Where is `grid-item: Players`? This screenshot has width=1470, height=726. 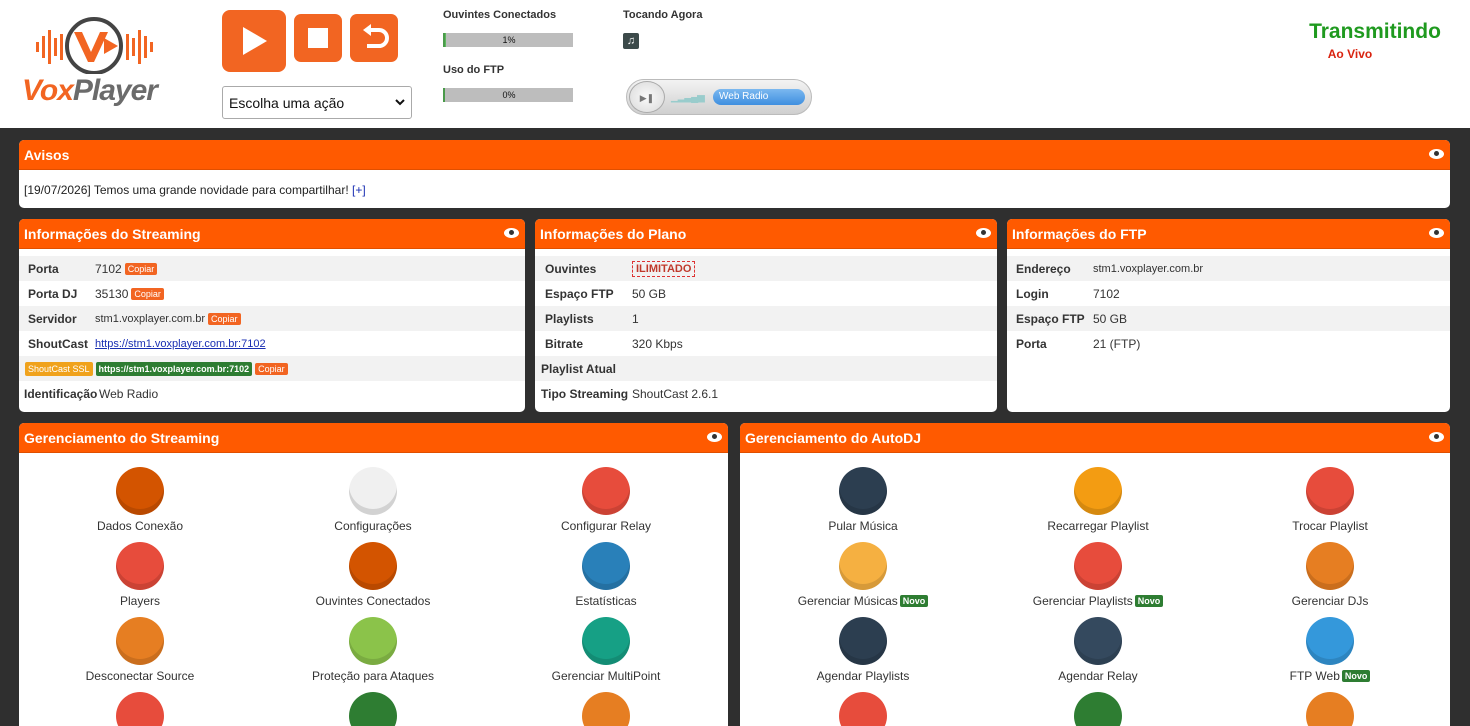 grid-item: Players is located at coordinates (140, 575).